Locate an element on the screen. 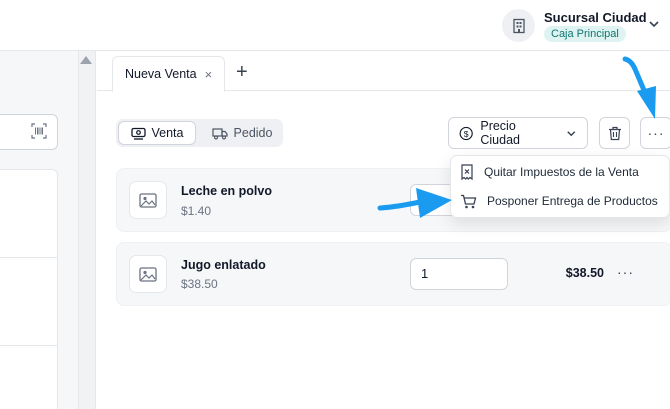  product-unit-price: $1.40 is located at coordinates (196, 211).